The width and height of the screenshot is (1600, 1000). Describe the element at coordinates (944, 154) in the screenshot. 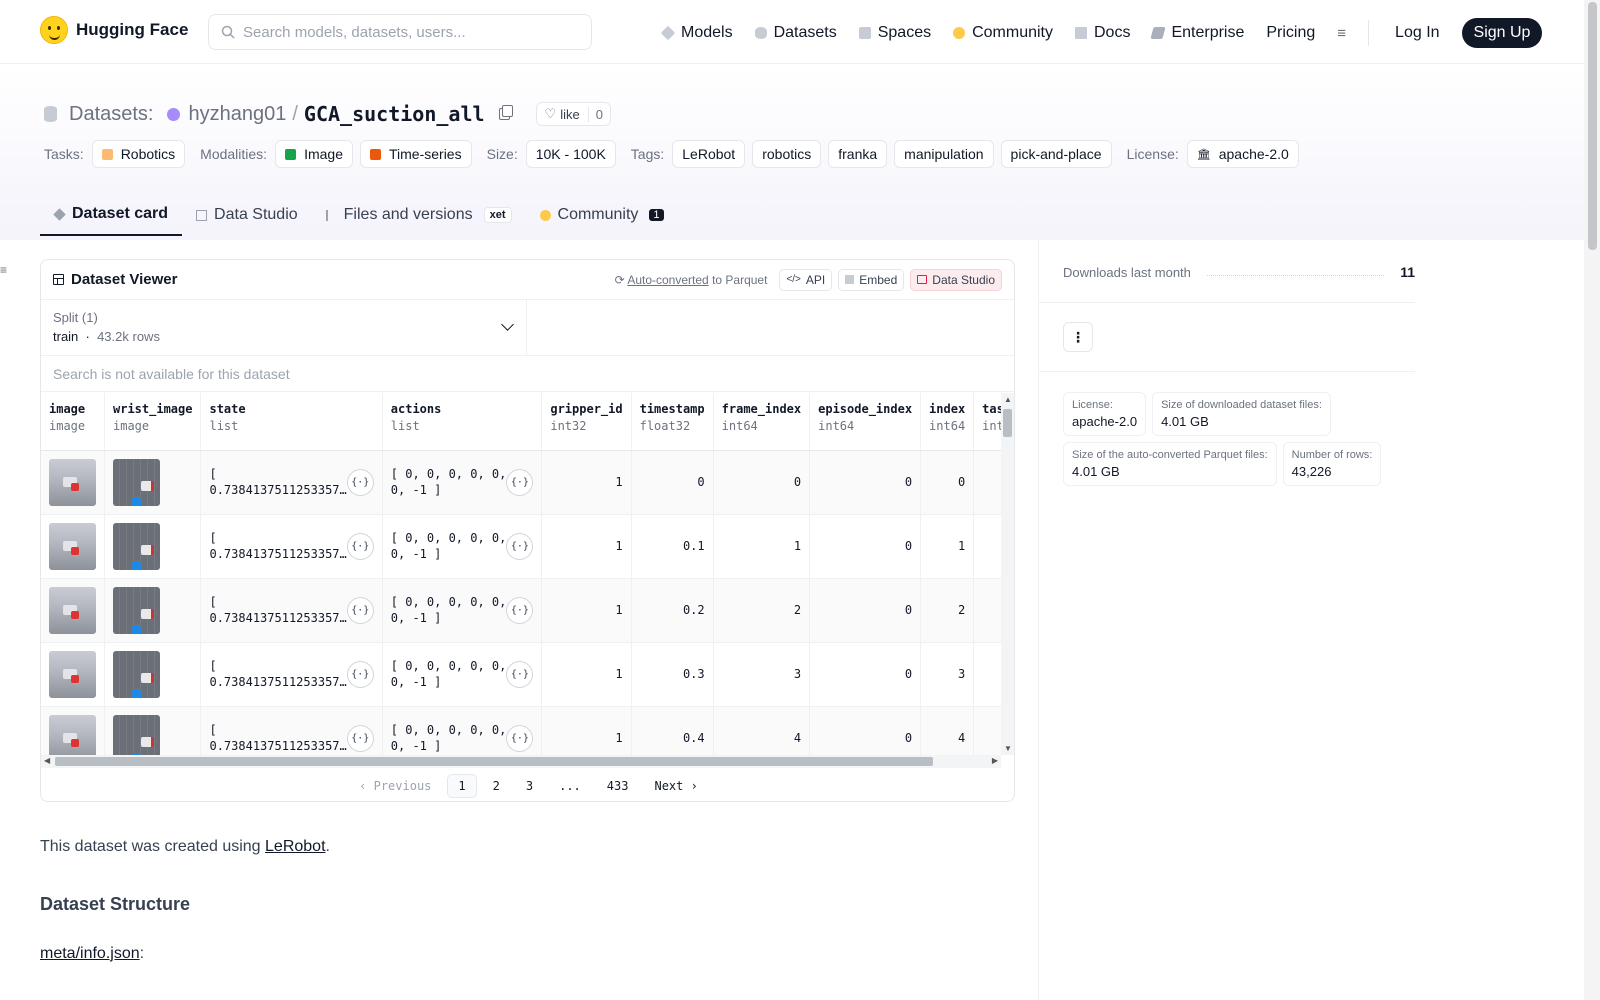

I see `tag-manipulation: manipulation` at that location.